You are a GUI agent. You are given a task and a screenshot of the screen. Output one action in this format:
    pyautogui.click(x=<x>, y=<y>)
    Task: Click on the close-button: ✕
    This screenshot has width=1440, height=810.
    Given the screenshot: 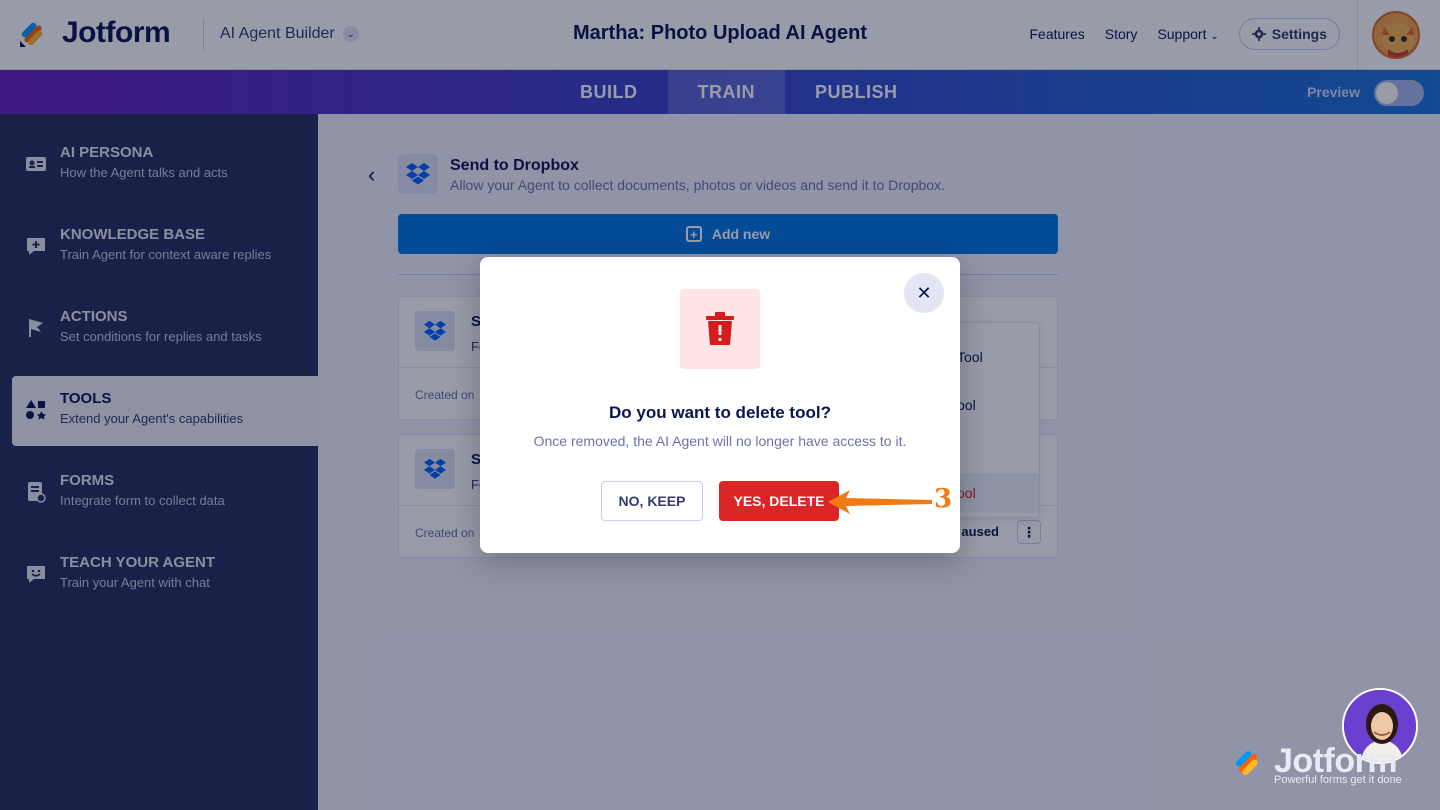 What is the action you would take?
    pyautogui.click(x=924, y=293)
    